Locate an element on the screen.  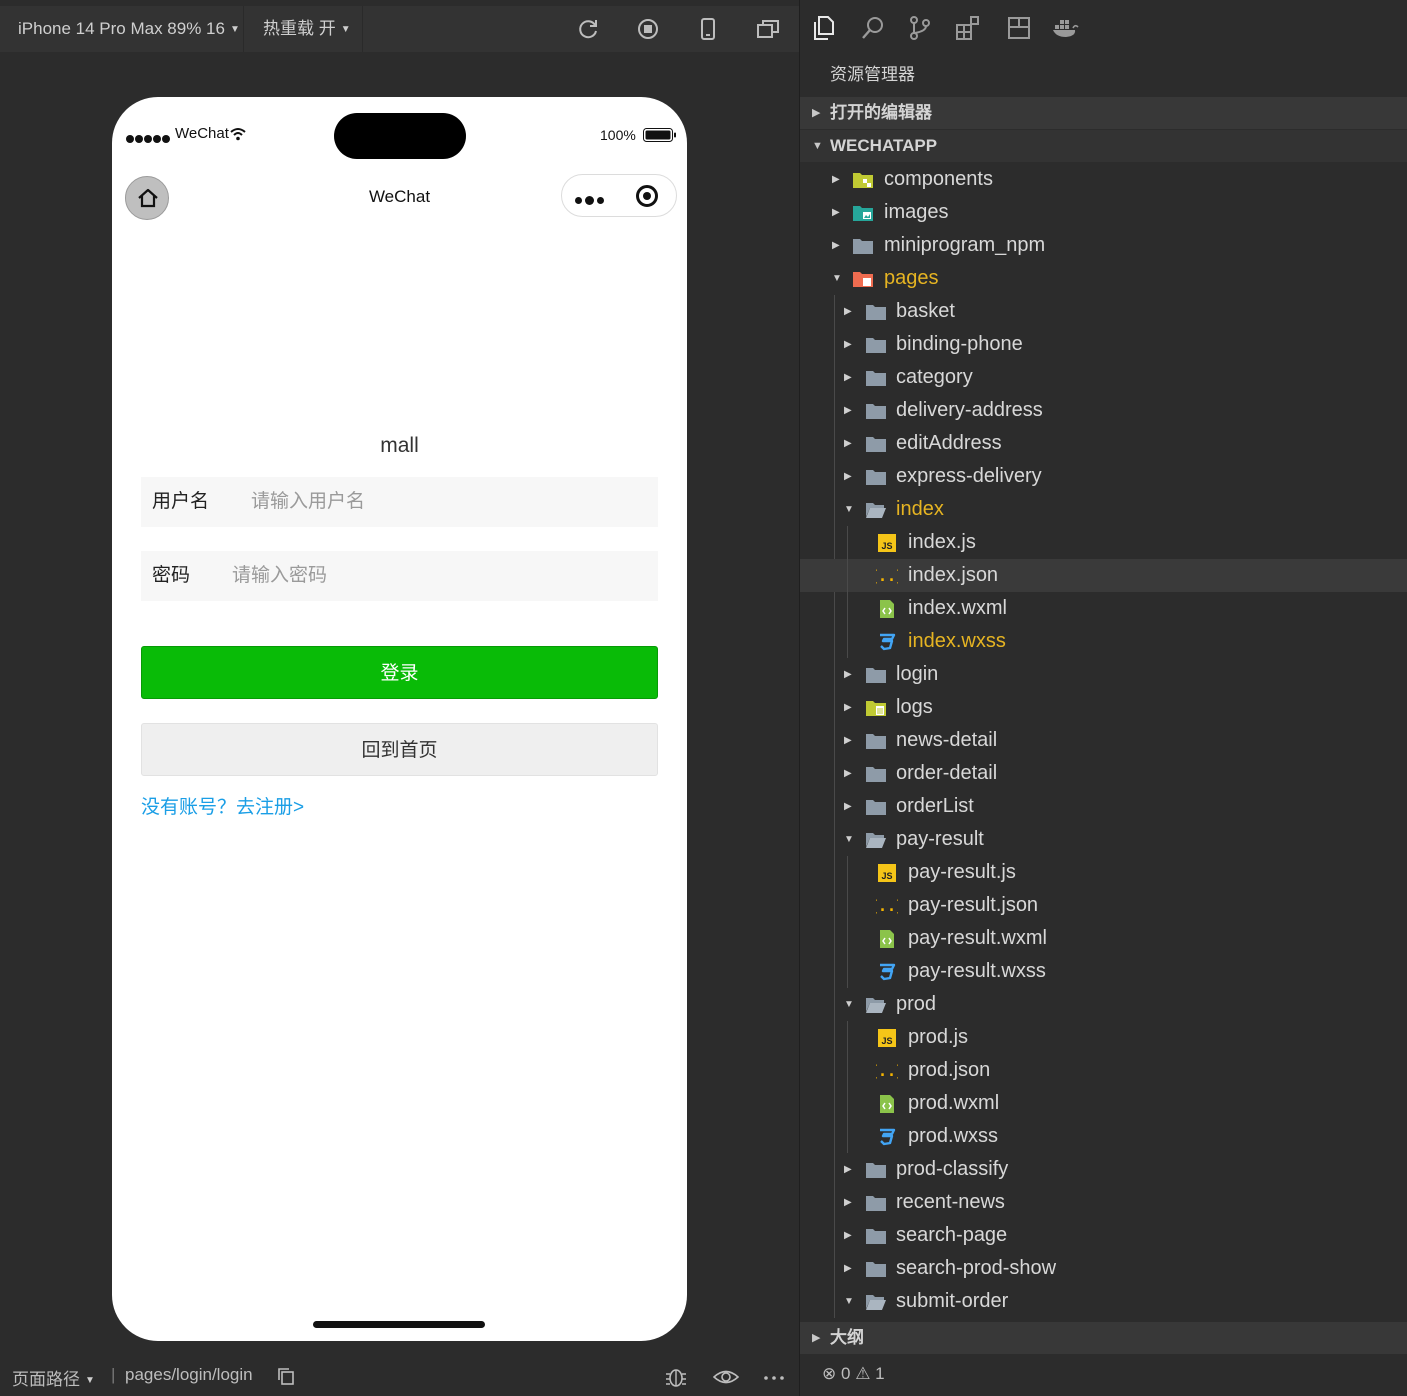
home-button is located at coordinates (147, 198).